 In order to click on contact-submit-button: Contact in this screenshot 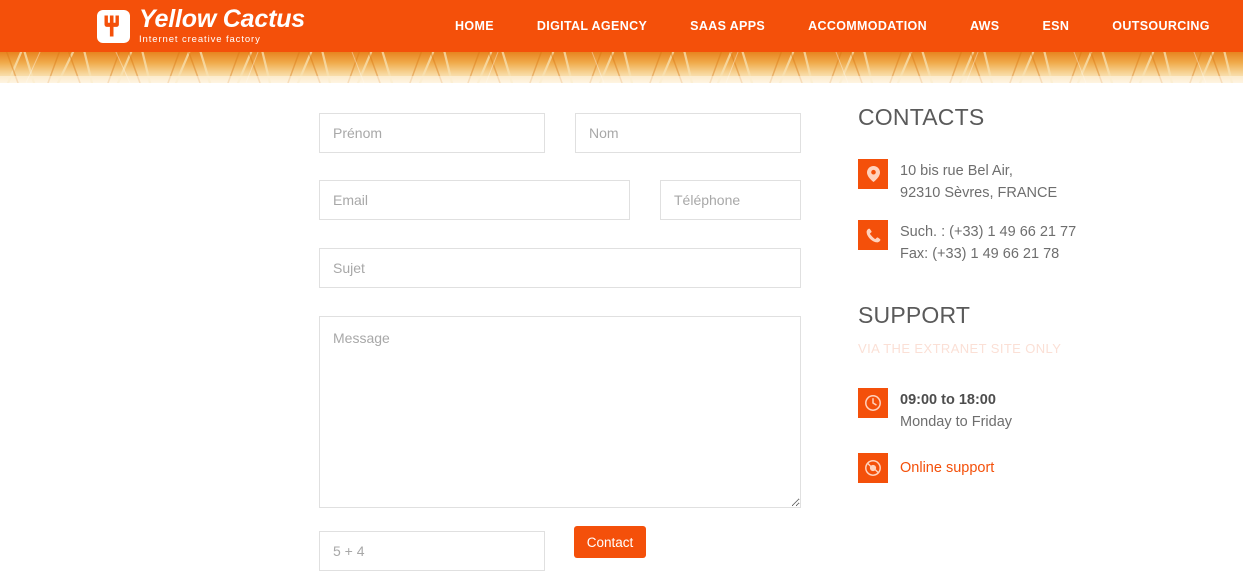, I will do `click(610, 542)`.